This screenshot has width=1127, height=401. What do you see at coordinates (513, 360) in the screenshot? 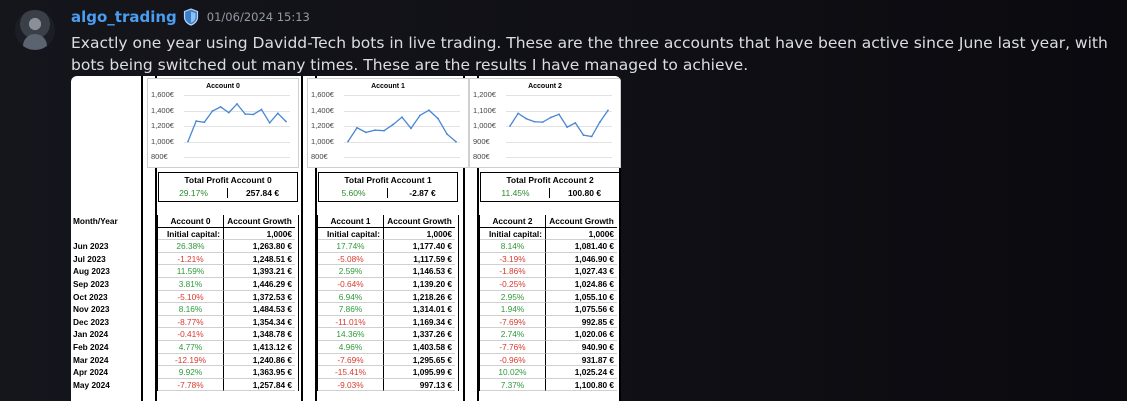
I see `table-cell: -0.96%` at bounding box center [513, 360].